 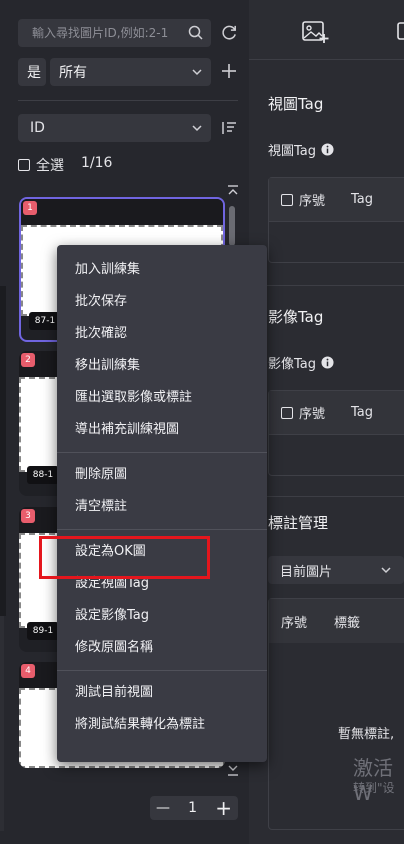 I want to click on sort-order-icon, so click(x=229, y=128).